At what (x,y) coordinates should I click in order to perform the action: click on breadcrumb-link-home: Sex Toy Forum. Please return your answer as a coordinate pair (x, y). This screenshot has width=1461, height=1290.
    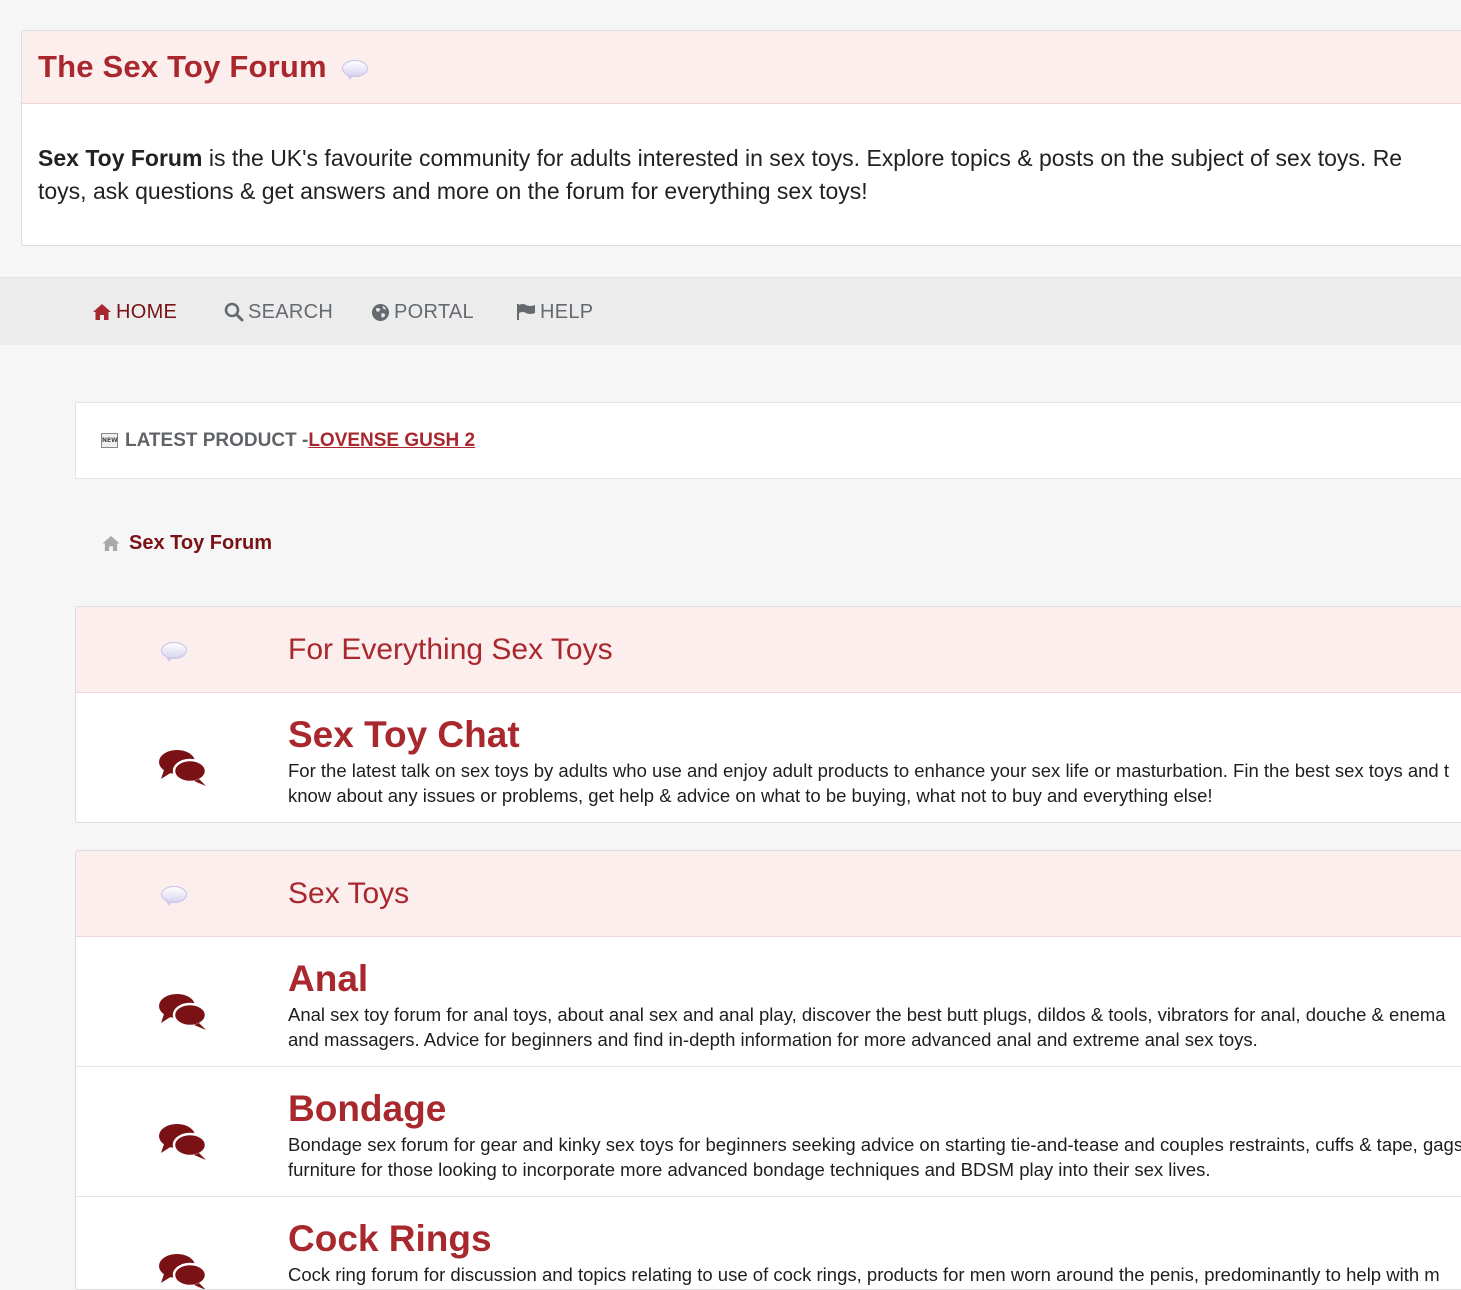
    Looking at the image, I should click on (200, 543).